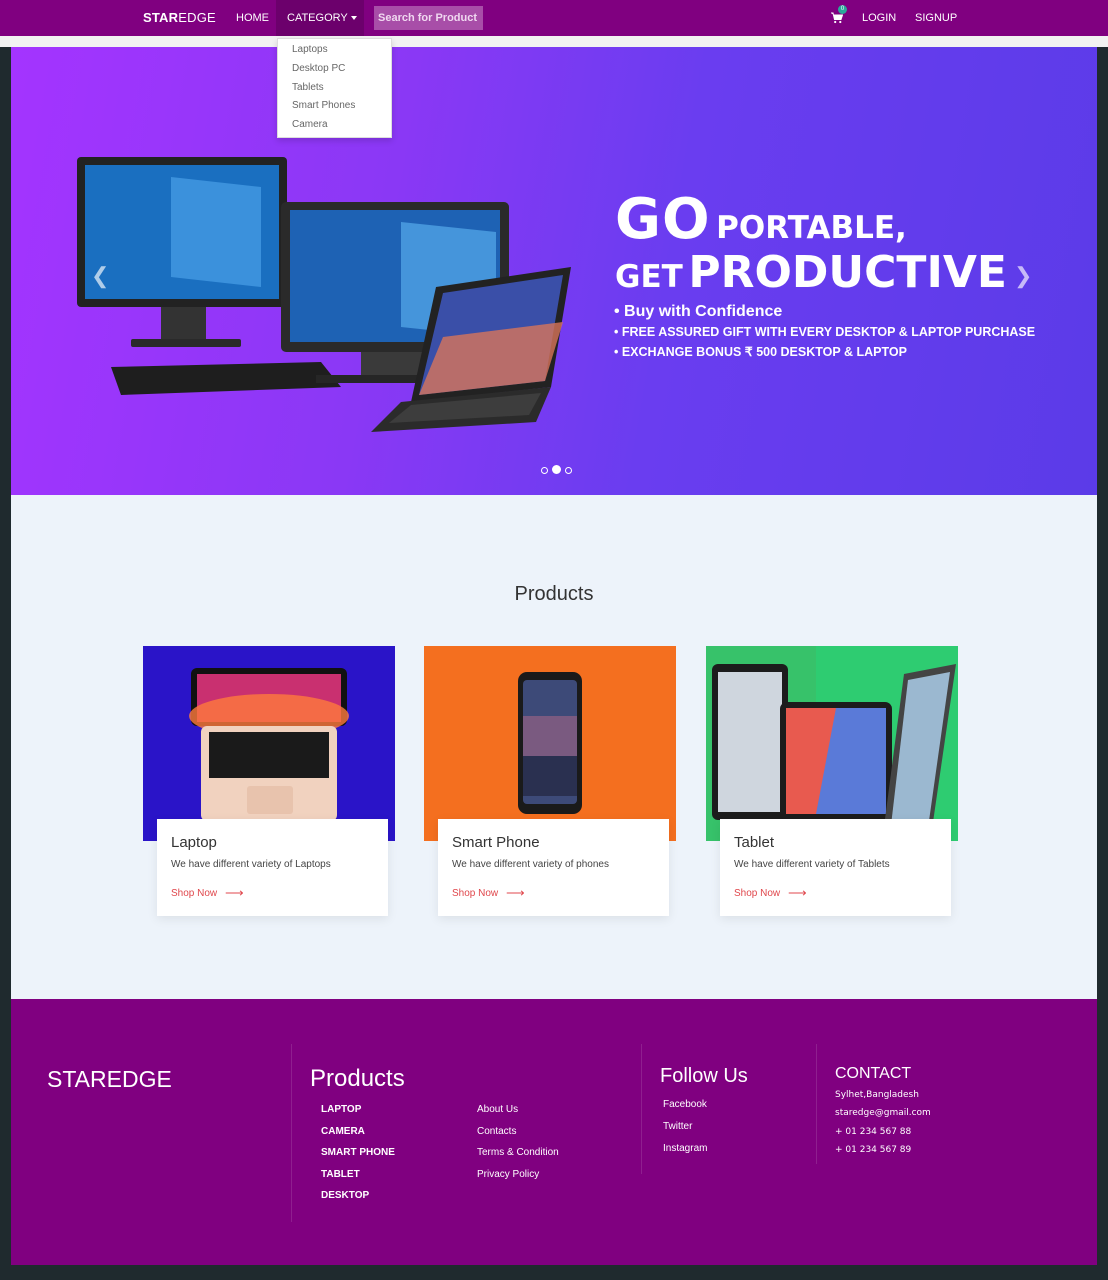 The width and height of the screenshot is (1108, 1280). What do you see at coordinates (936, 18) in the screenshot?
I see `nav-signup-link: SIGNUP` at bounding box center [936, 18].